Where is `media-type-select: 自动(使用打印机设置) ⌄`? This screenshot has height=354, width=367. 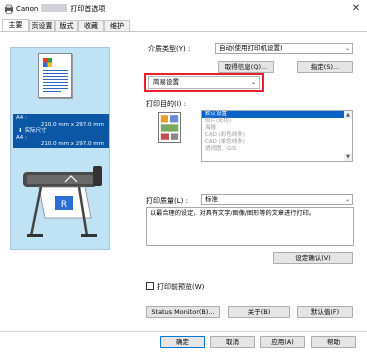 media-type-select: 自动(使用打印机设置) ⌄ is located at coordinates (284, 48).